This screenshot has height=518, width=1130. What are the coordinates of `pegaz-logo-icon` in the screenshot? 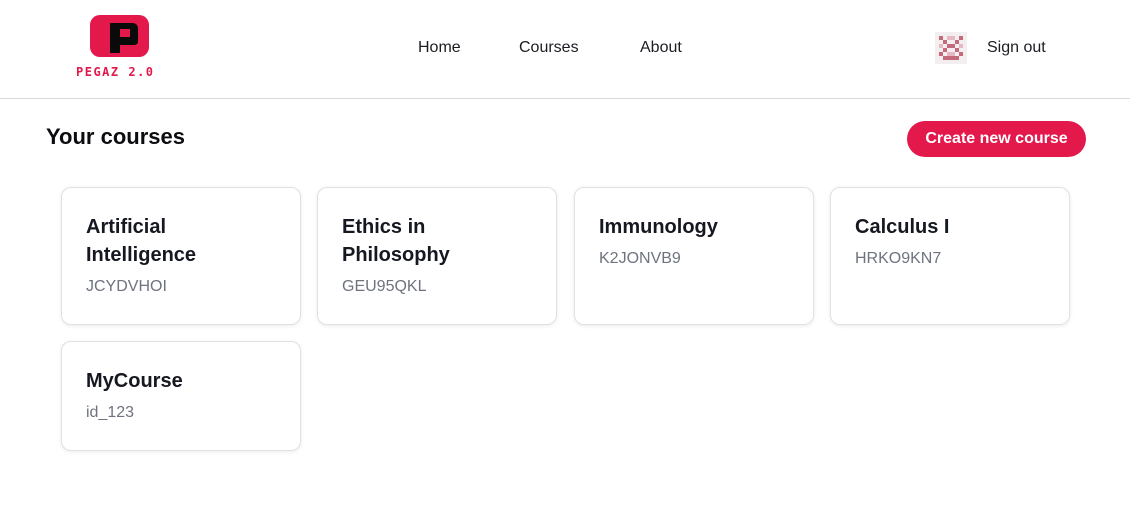 It's located at (119, 36).